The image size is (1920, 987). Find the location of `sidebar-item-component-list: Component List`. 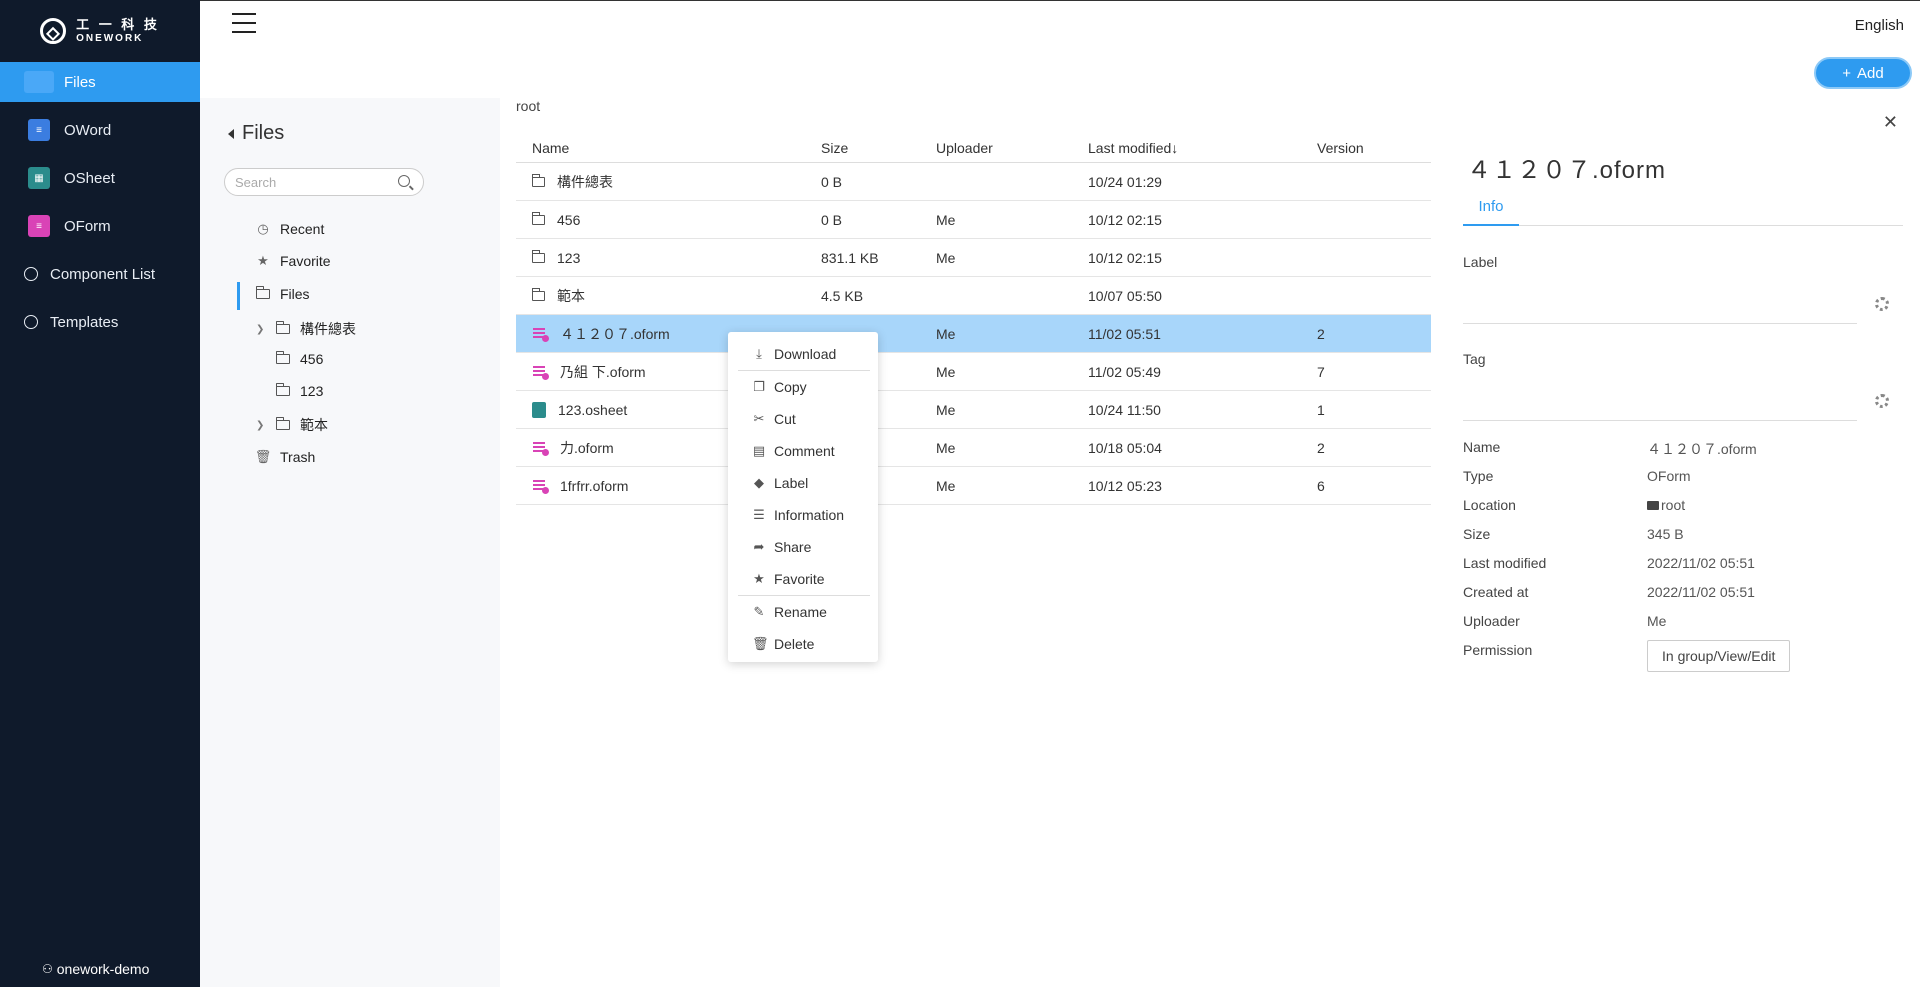

sidebar-item-component-list: Component List is located at coordinates (100, 274).